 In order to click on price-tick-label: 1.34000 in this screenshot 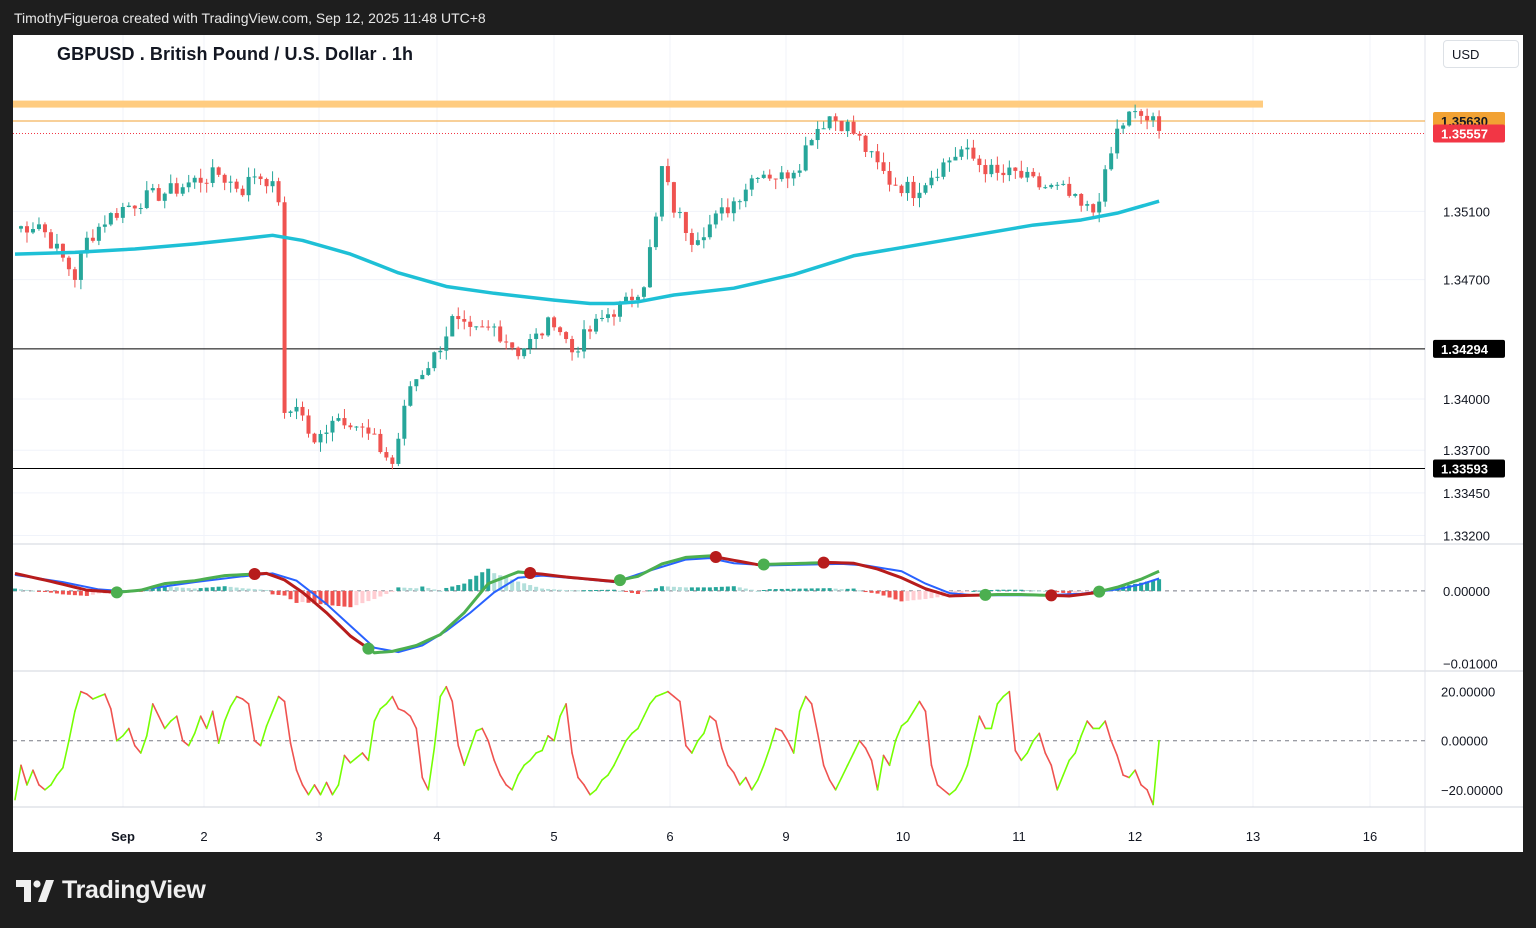, I will do `click(1466, 399)`.